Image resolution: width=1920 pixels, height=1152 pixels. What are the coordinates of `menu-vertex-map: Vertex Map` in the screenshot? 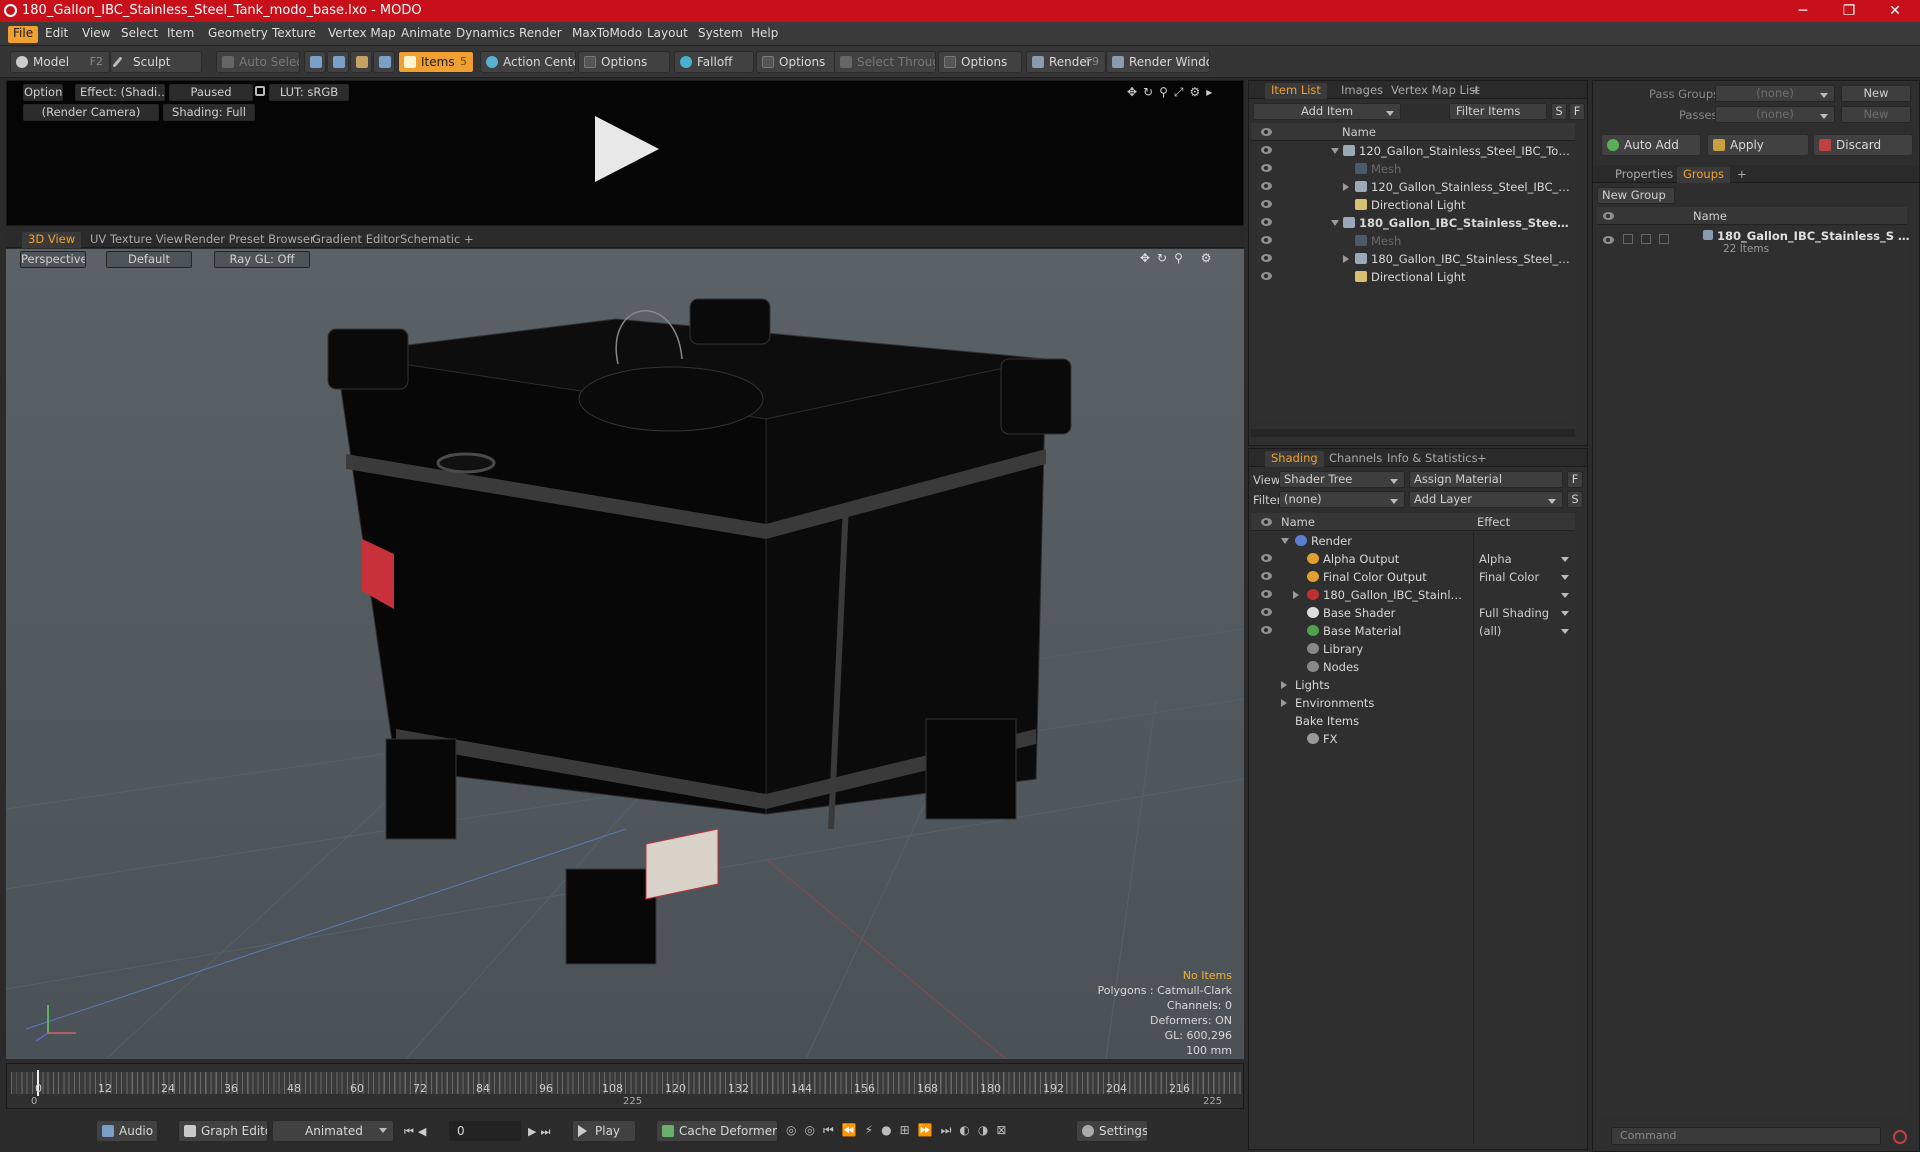 It's located at (362, 34).